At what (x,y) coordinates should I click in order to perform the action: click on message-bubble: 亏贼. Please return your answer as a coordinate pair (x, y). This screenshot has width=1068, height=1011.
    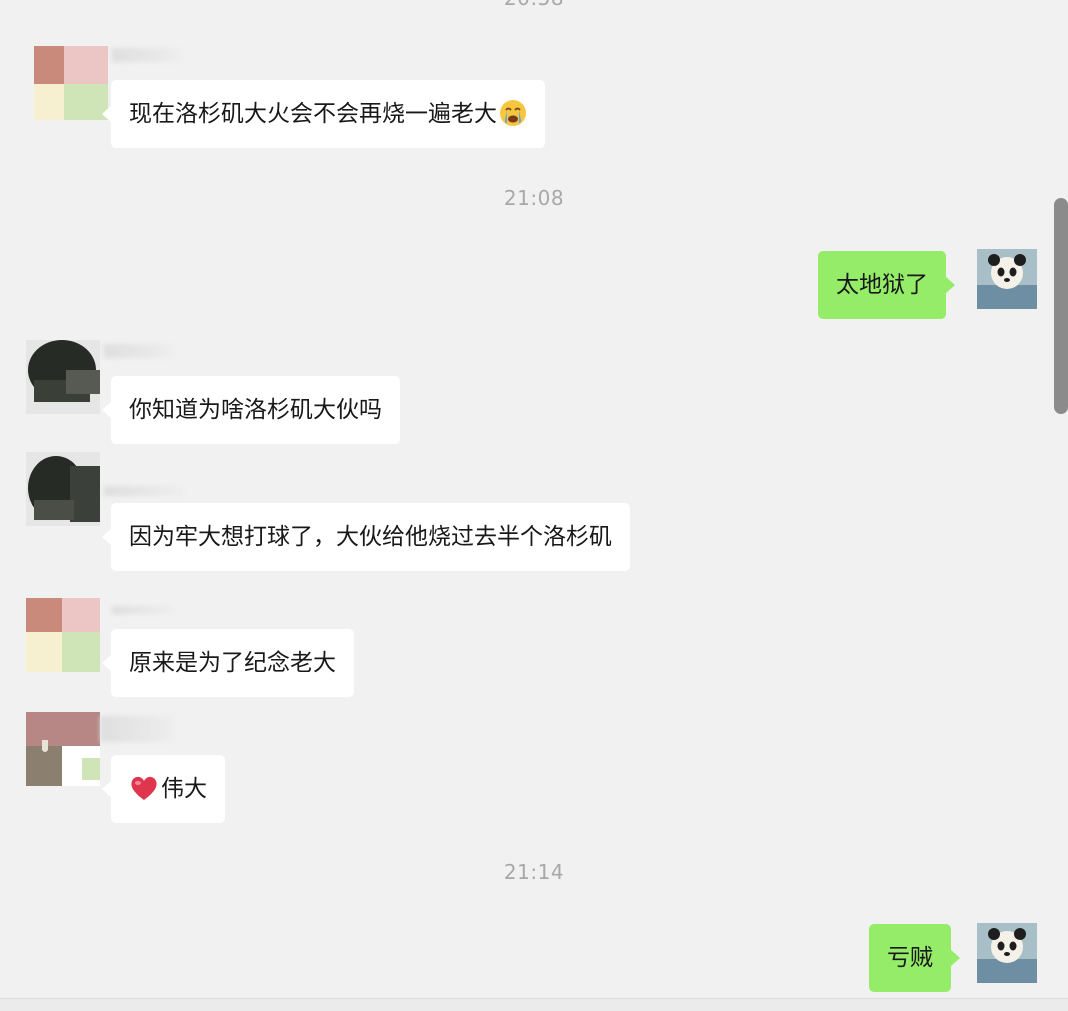
    Looking at the image, I should click on (914, 958).